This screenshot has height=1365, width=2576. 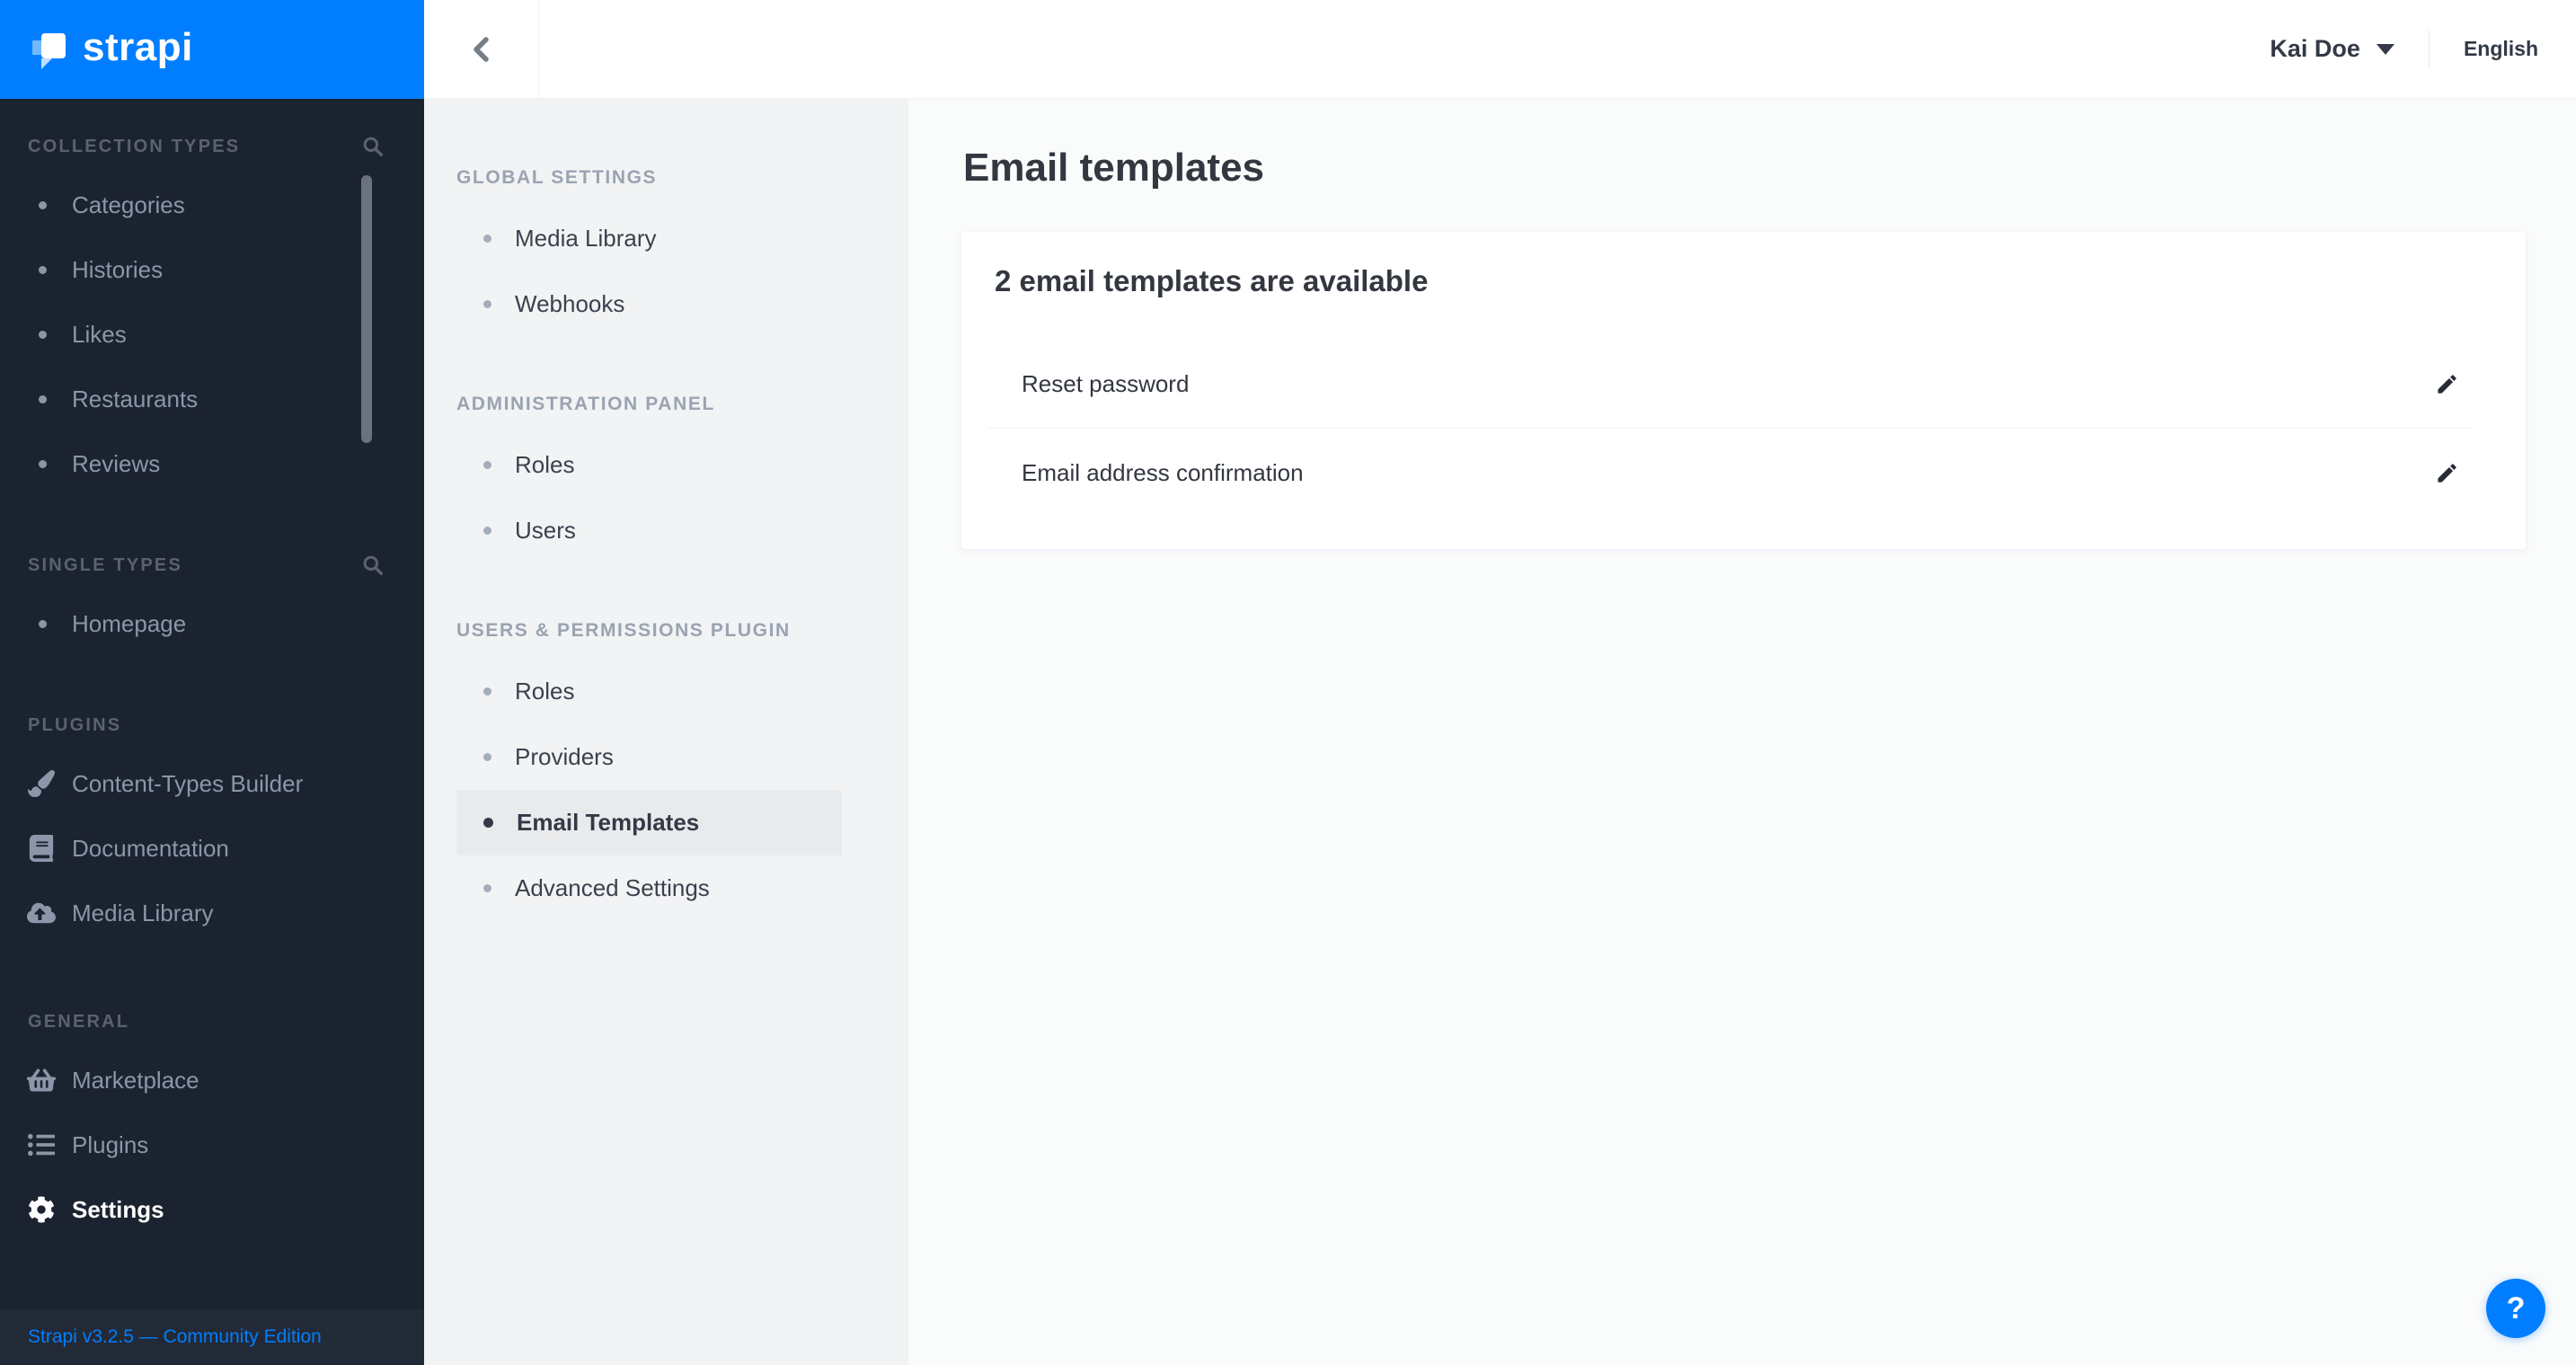 I want to click on user-menu: Kai Doe, so click(x=2333, y=49).